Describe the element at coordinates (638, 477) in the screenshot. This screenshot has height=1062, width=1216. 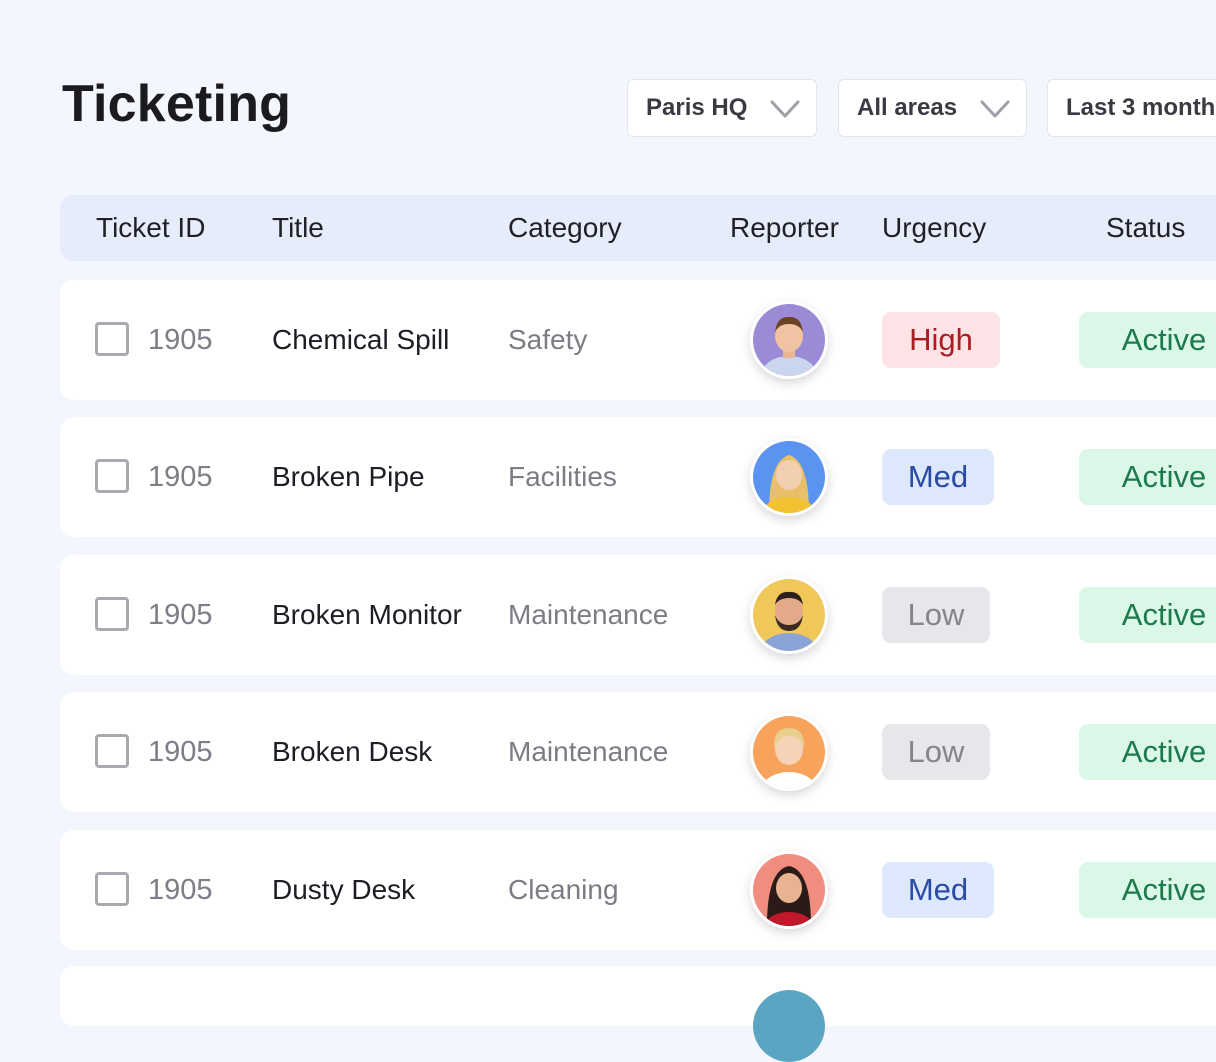
I see `table-row: 1905 Broken Pipe Facilities Med Active` at that location.